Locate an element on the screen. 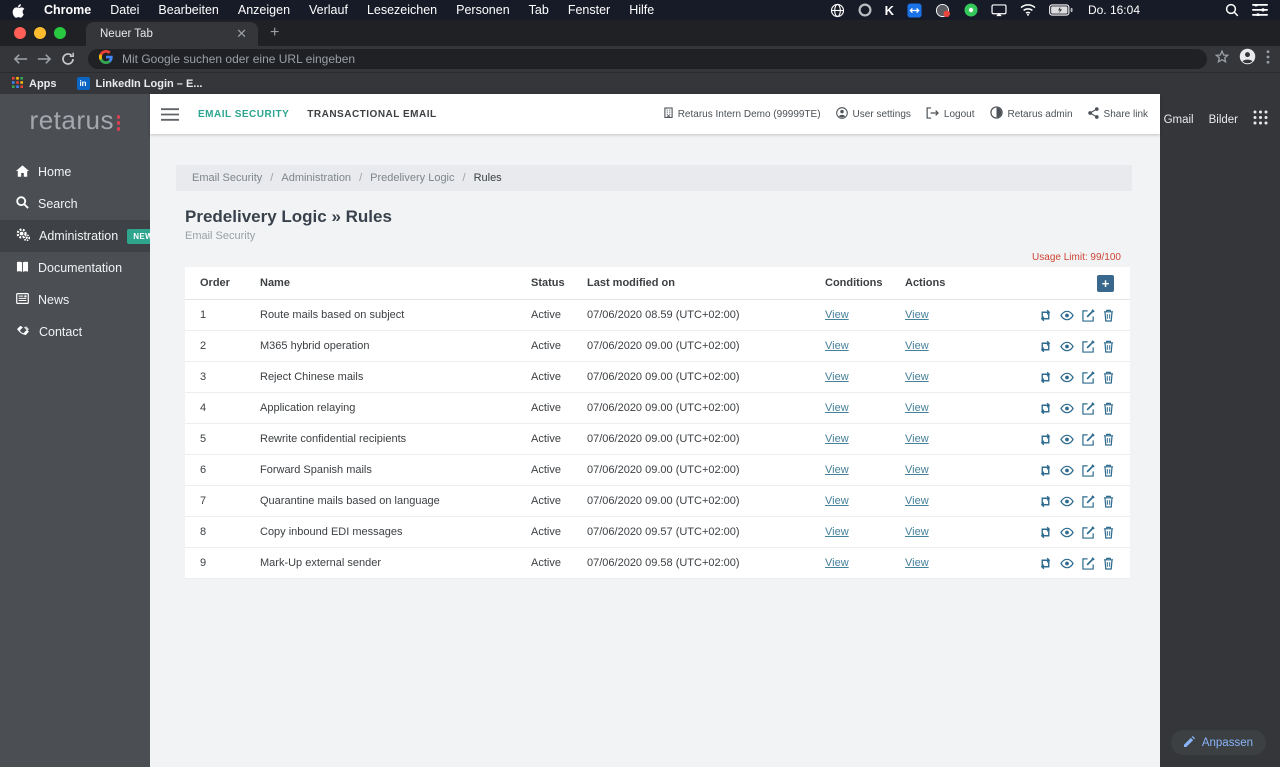 This screenshot has width=1280, height=767. menu-item-personen: Personen is located at coordinates (483, 10).